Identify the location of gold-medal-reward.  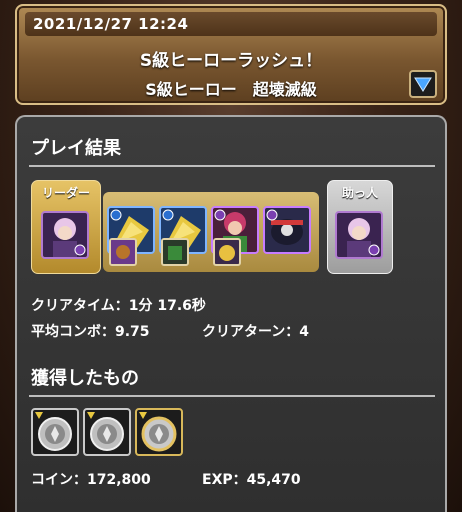
(159, 432).